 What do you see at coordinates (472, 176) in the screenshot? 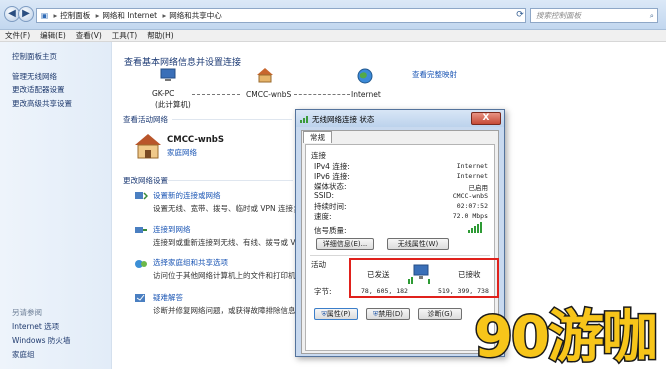
I see `ipv6-value: Internet` at bounding box center [472, 176].